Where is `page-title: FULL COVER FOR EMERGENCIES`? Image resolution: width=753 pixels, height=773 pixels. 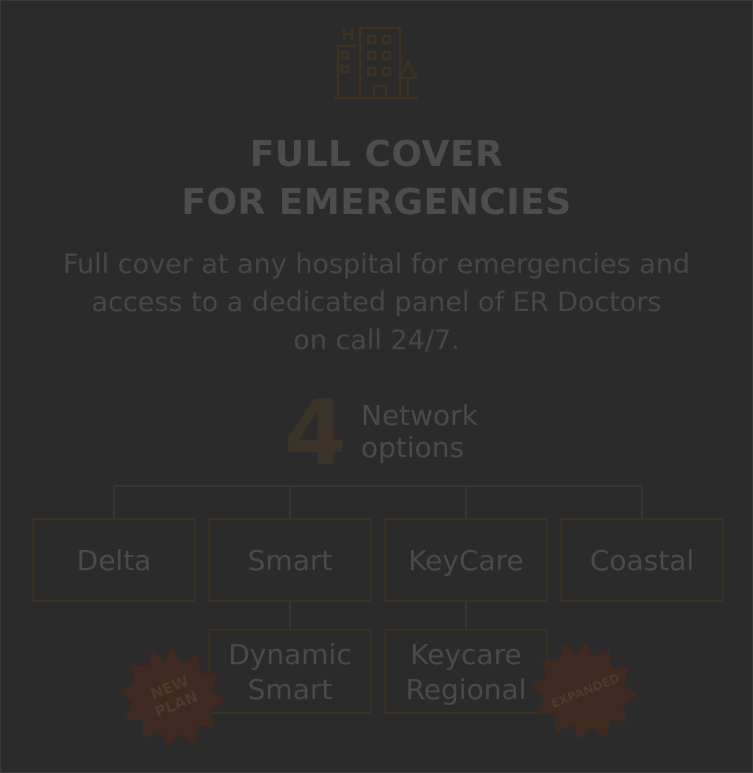 page-title: FULL COVER FOR EMERGENCIES is located at coordinates (376, 179).